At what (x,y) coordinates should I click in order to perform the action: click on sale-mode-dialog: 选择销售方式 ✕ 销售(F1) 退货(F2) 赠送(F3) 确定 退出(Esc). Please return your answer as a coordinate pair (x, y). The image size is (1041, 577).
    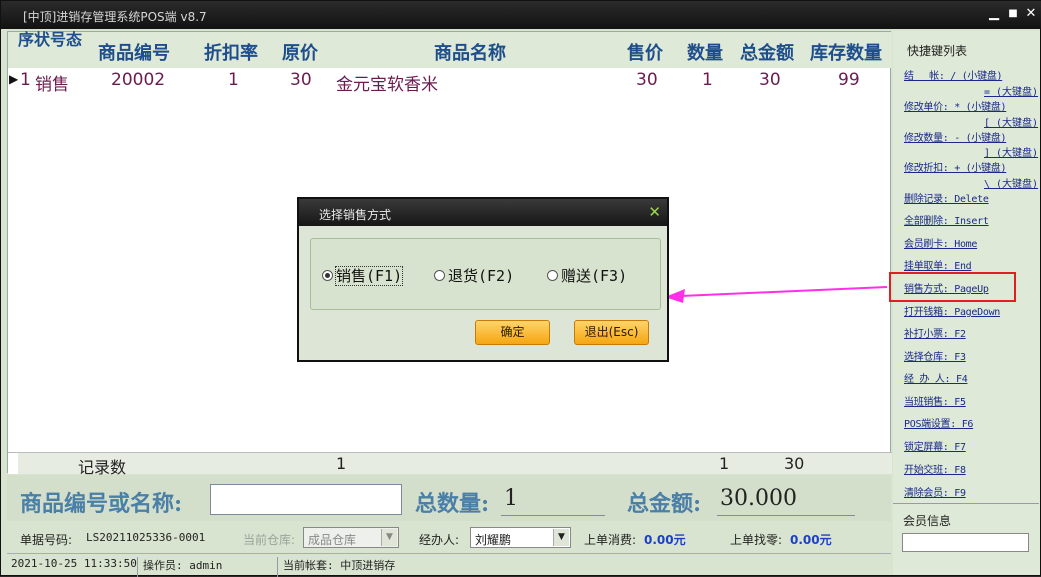
    Looking at the image, I should click on (483, 279).